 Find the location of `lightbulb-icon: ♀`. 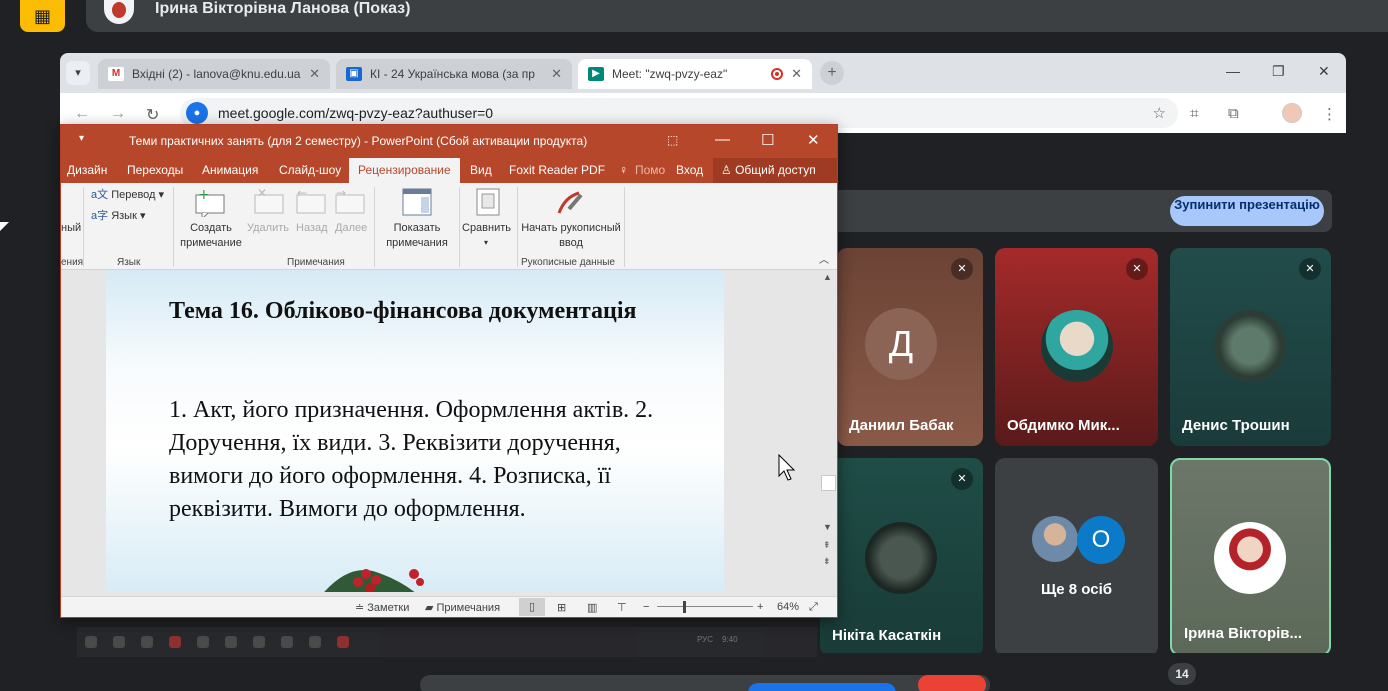

lightbulb-icon: ♀ is located at coordinates (623, 170).